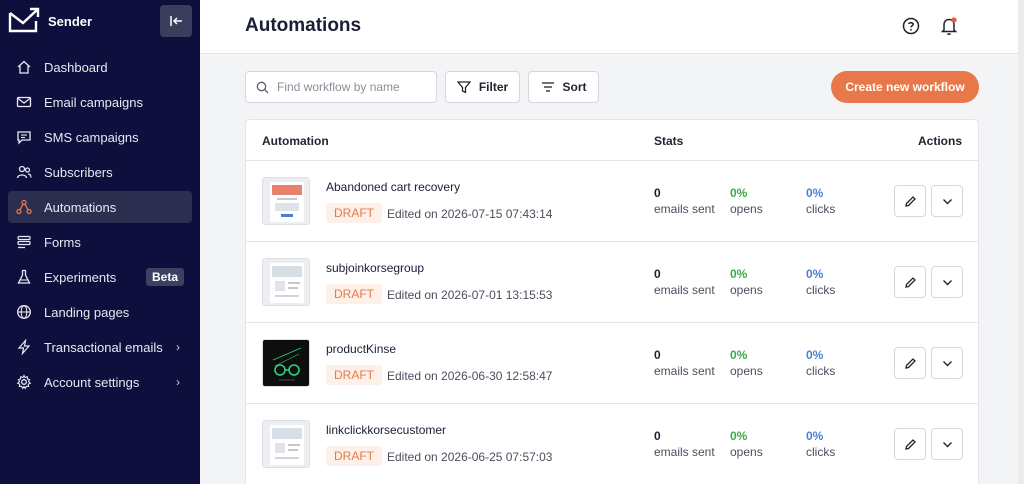 The image size is (1024, 484). Describe the element at coordinates (24, 67) in the screenshot. I see `home-icon` at that location.